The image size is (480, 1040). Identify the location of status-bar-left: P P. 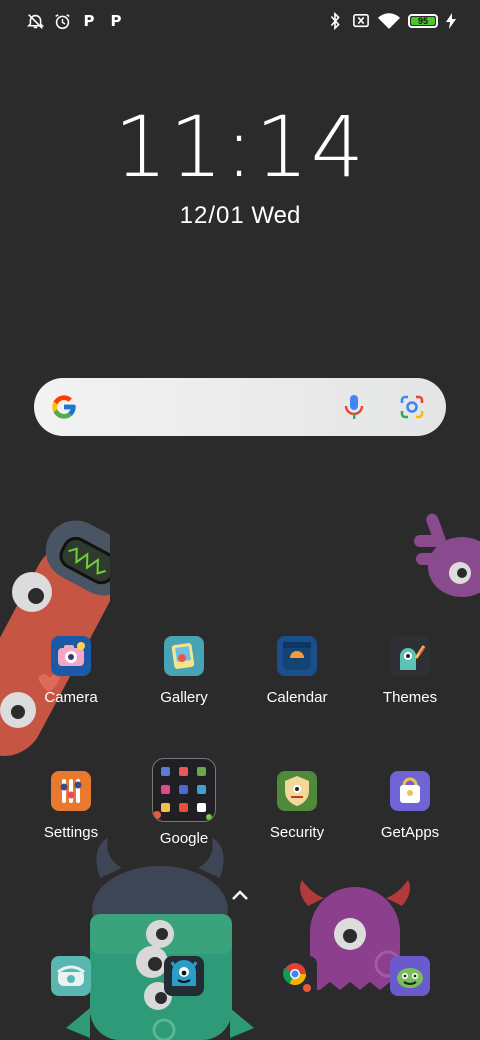
(75, 21).